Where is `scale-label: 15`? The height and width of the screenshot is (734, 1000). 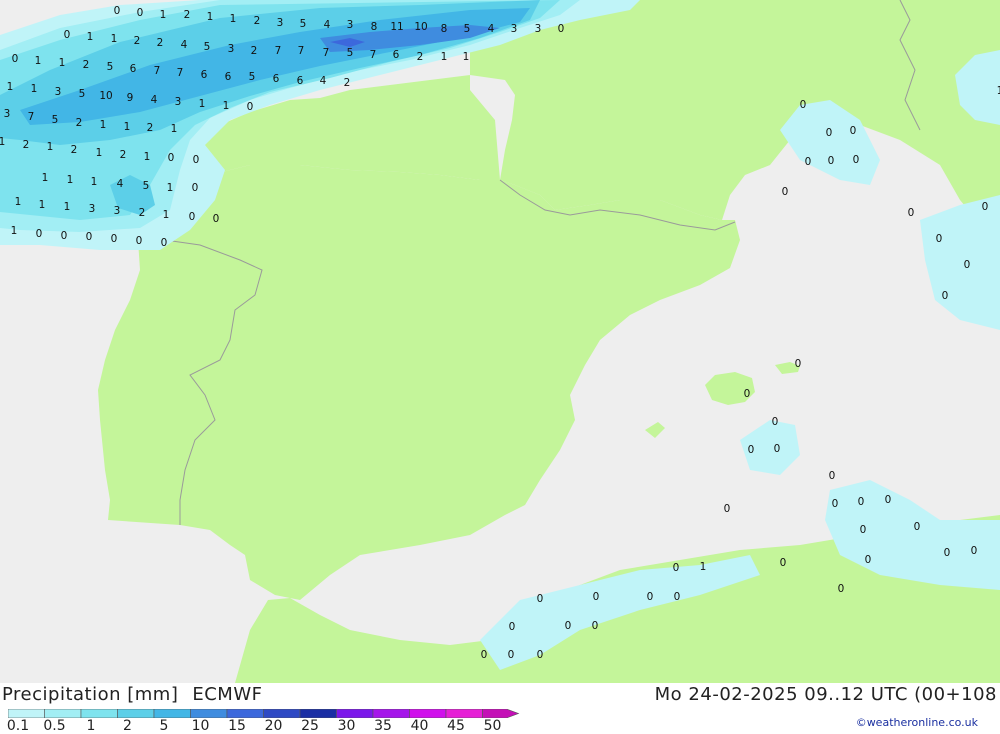 scale-label: 15 is located at coordinates (237, 726).